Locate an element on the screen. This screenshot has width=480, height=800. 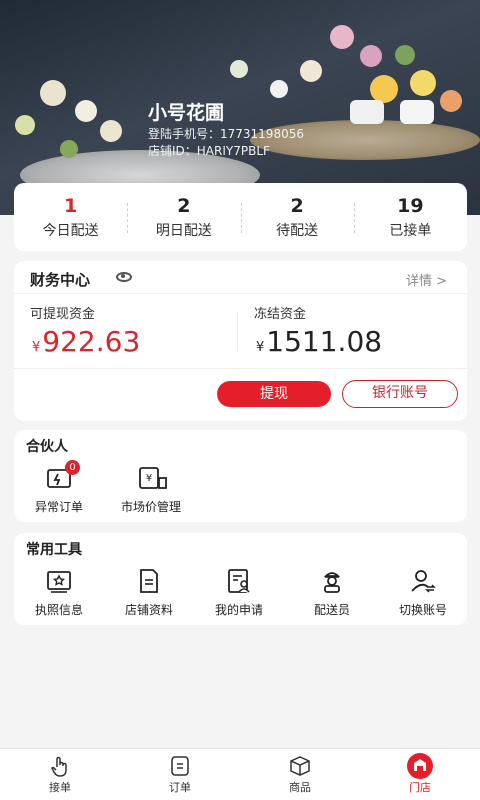
stat-accepted: 19 已接单 is located at coordinates (410, 217).